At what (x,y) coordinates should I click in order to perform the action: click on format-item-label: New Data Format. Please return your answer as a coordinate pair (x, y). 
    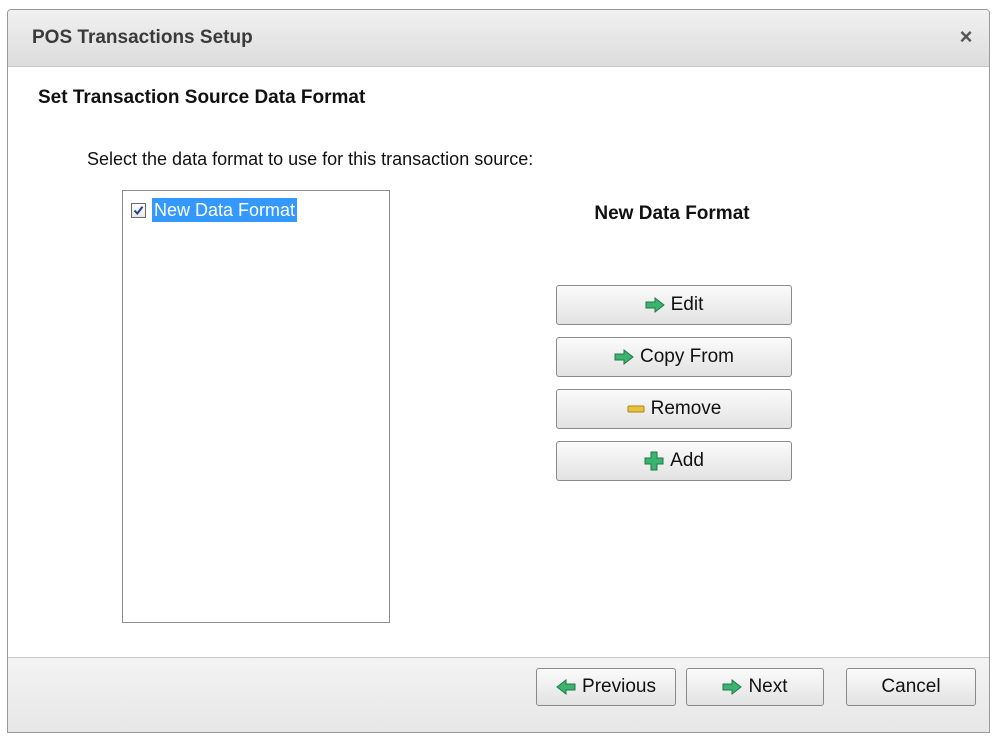
    Looking at the image, I should click on (225, 210).